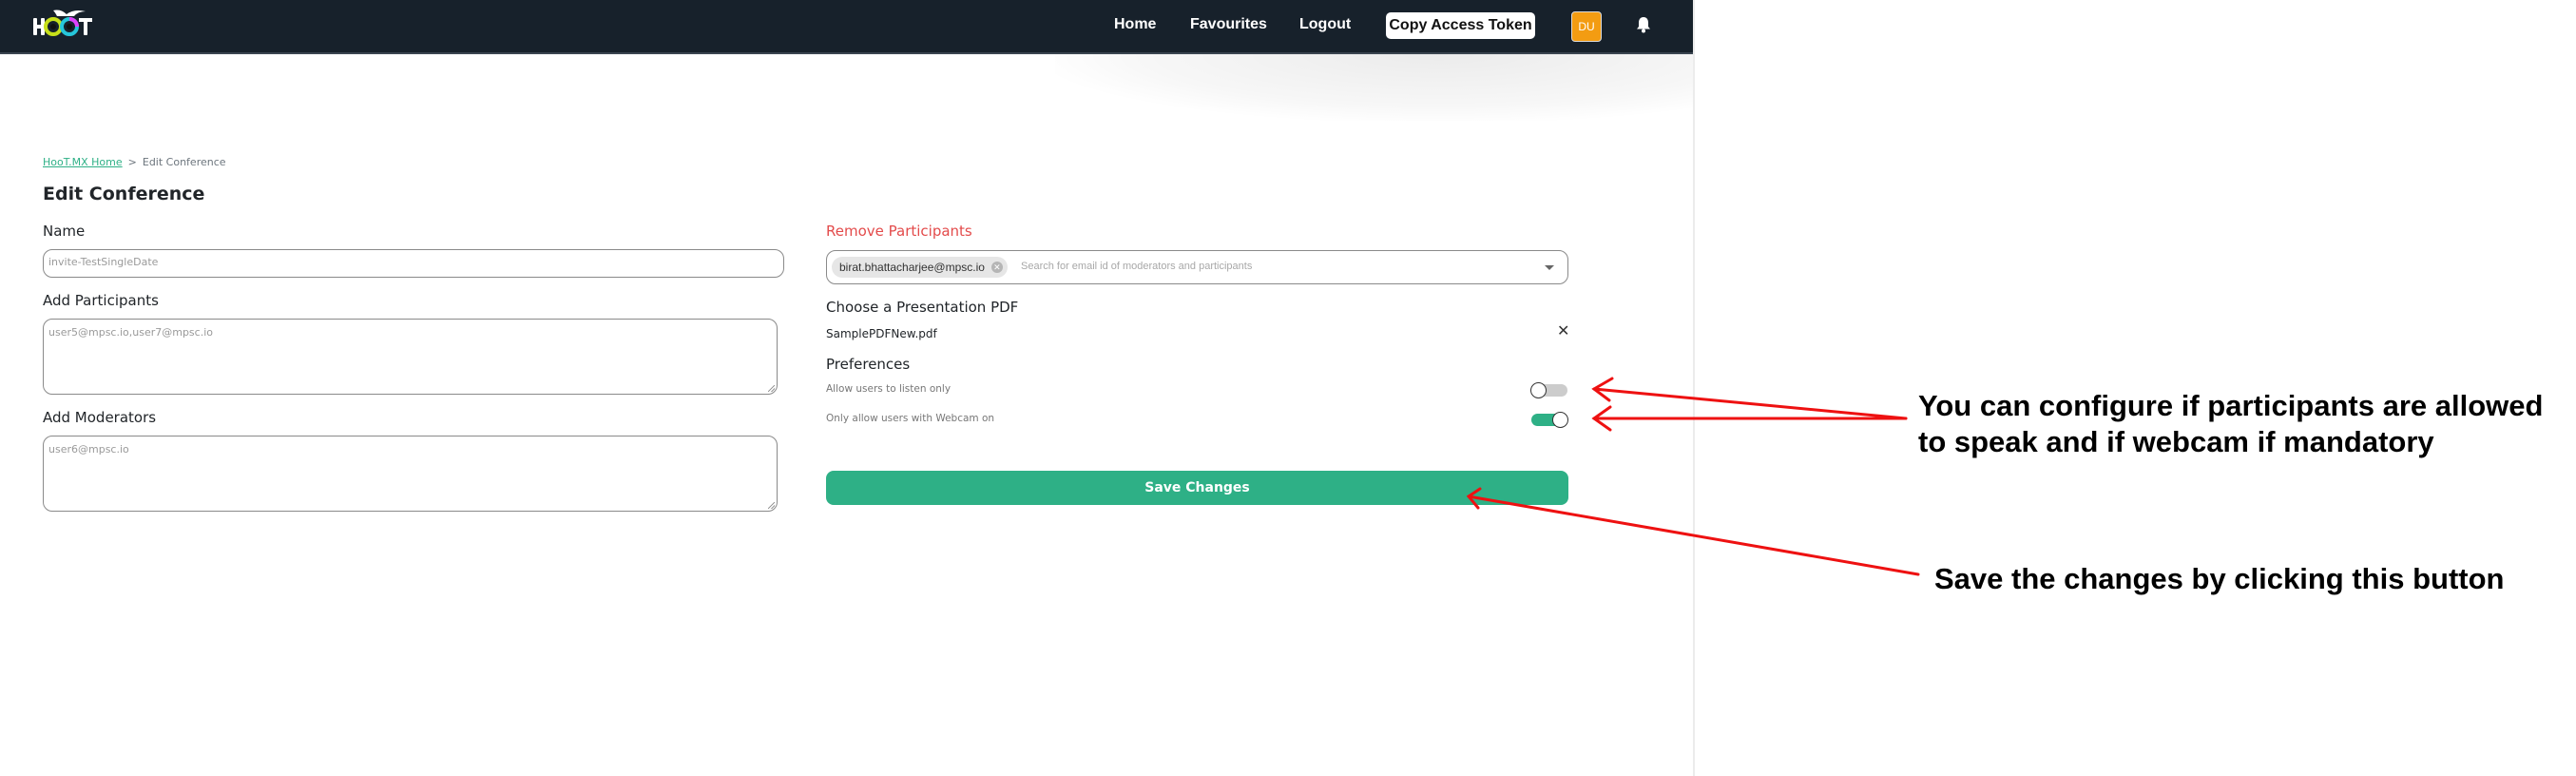  I want to click on navbar-shadow, so click(1374, 87).